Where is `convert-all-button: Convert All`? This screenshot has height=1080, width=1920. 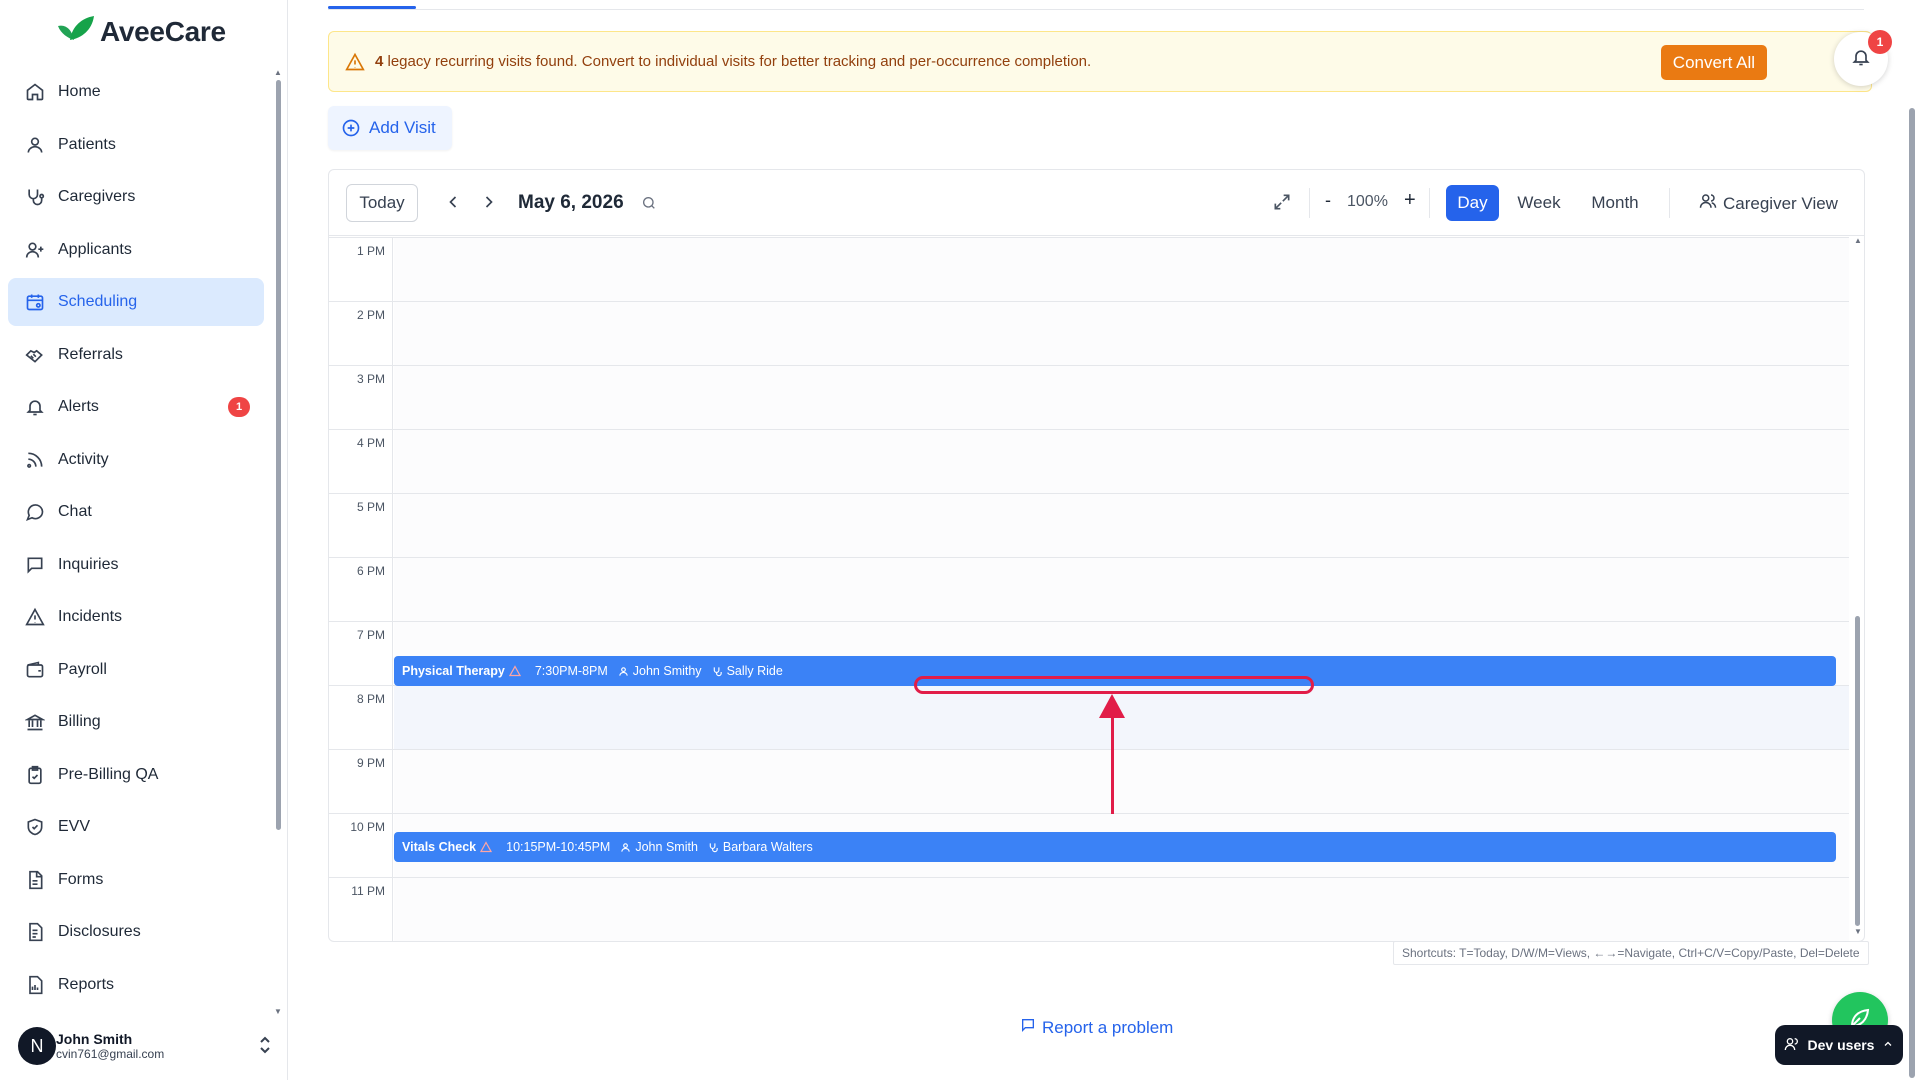 convert-all-button: Convert All is located at coordinates (1713, 62).